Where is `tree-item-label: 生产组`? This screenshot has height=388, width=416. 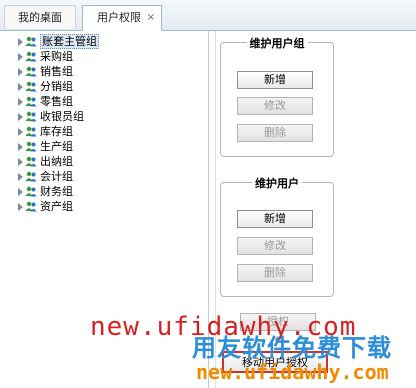
tree-item-label: 生产组 is located at coordinates (56, 146).